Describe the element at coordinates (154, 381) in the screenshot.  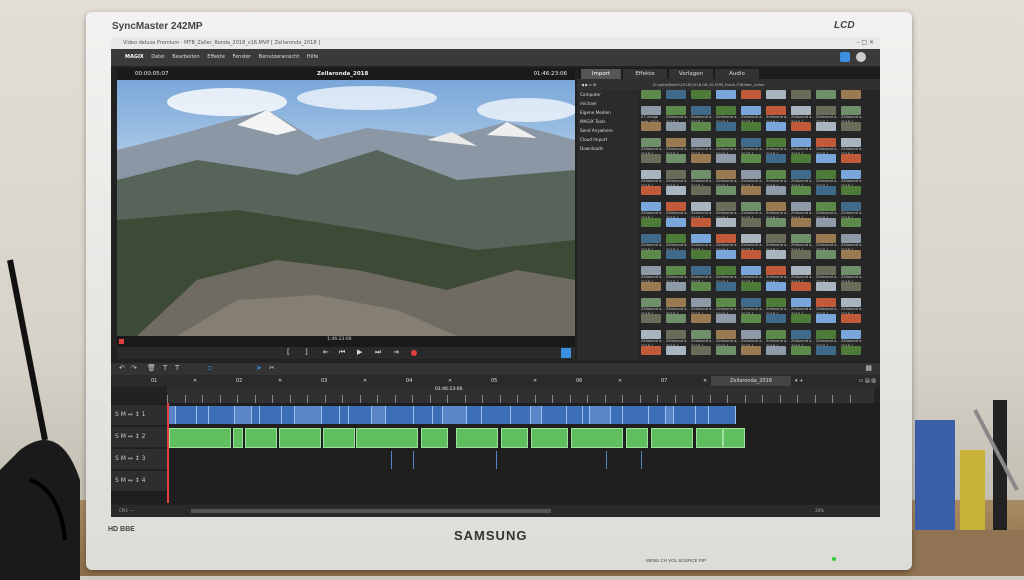
I see `chapter-marker: 01` at that location.